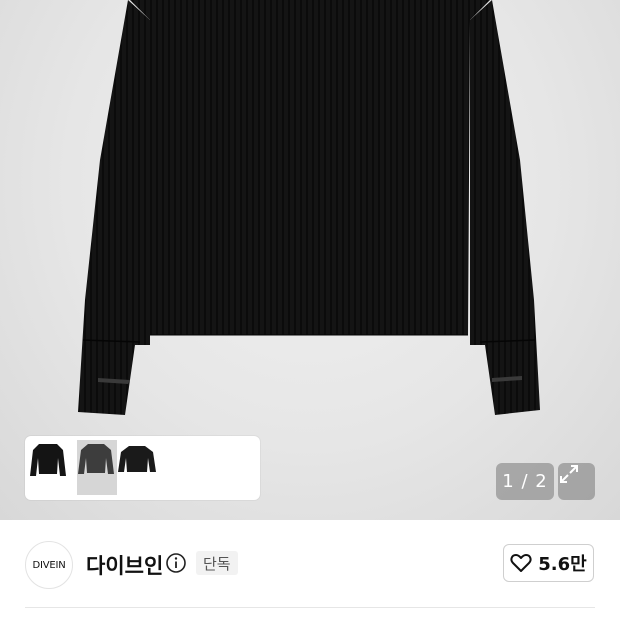 The image size is (620, 620). What do you see at coordinates (310, 564) in the screenshot?
I see `brand-row: DIVEIN 다이브인 단독 5.6만` at bounding box center [310, 564].